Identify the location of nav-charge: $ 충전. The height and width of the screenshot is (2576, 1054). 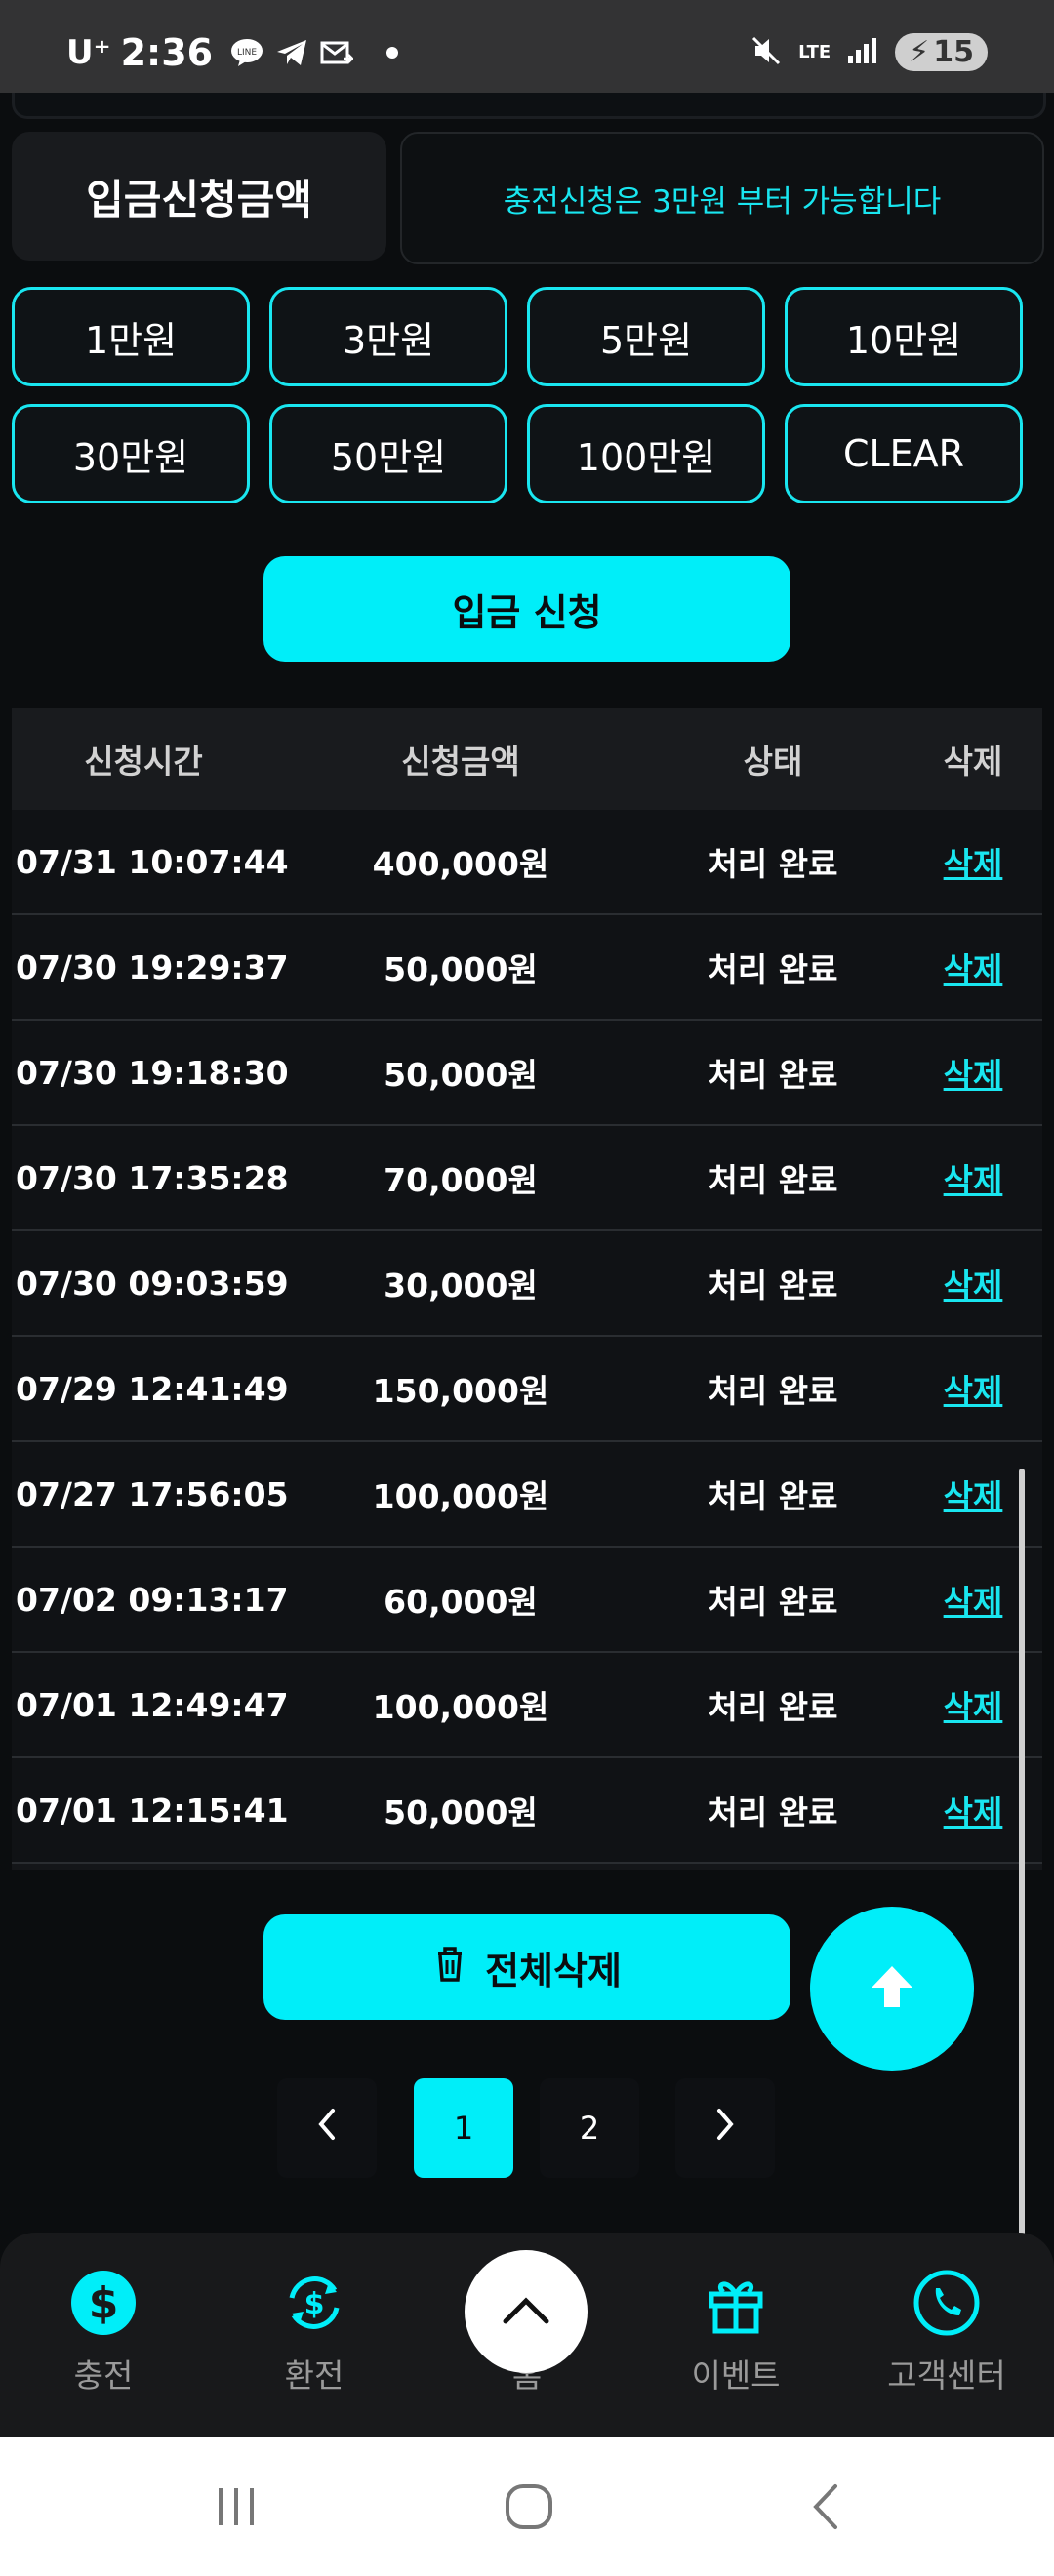
(103, 2335).